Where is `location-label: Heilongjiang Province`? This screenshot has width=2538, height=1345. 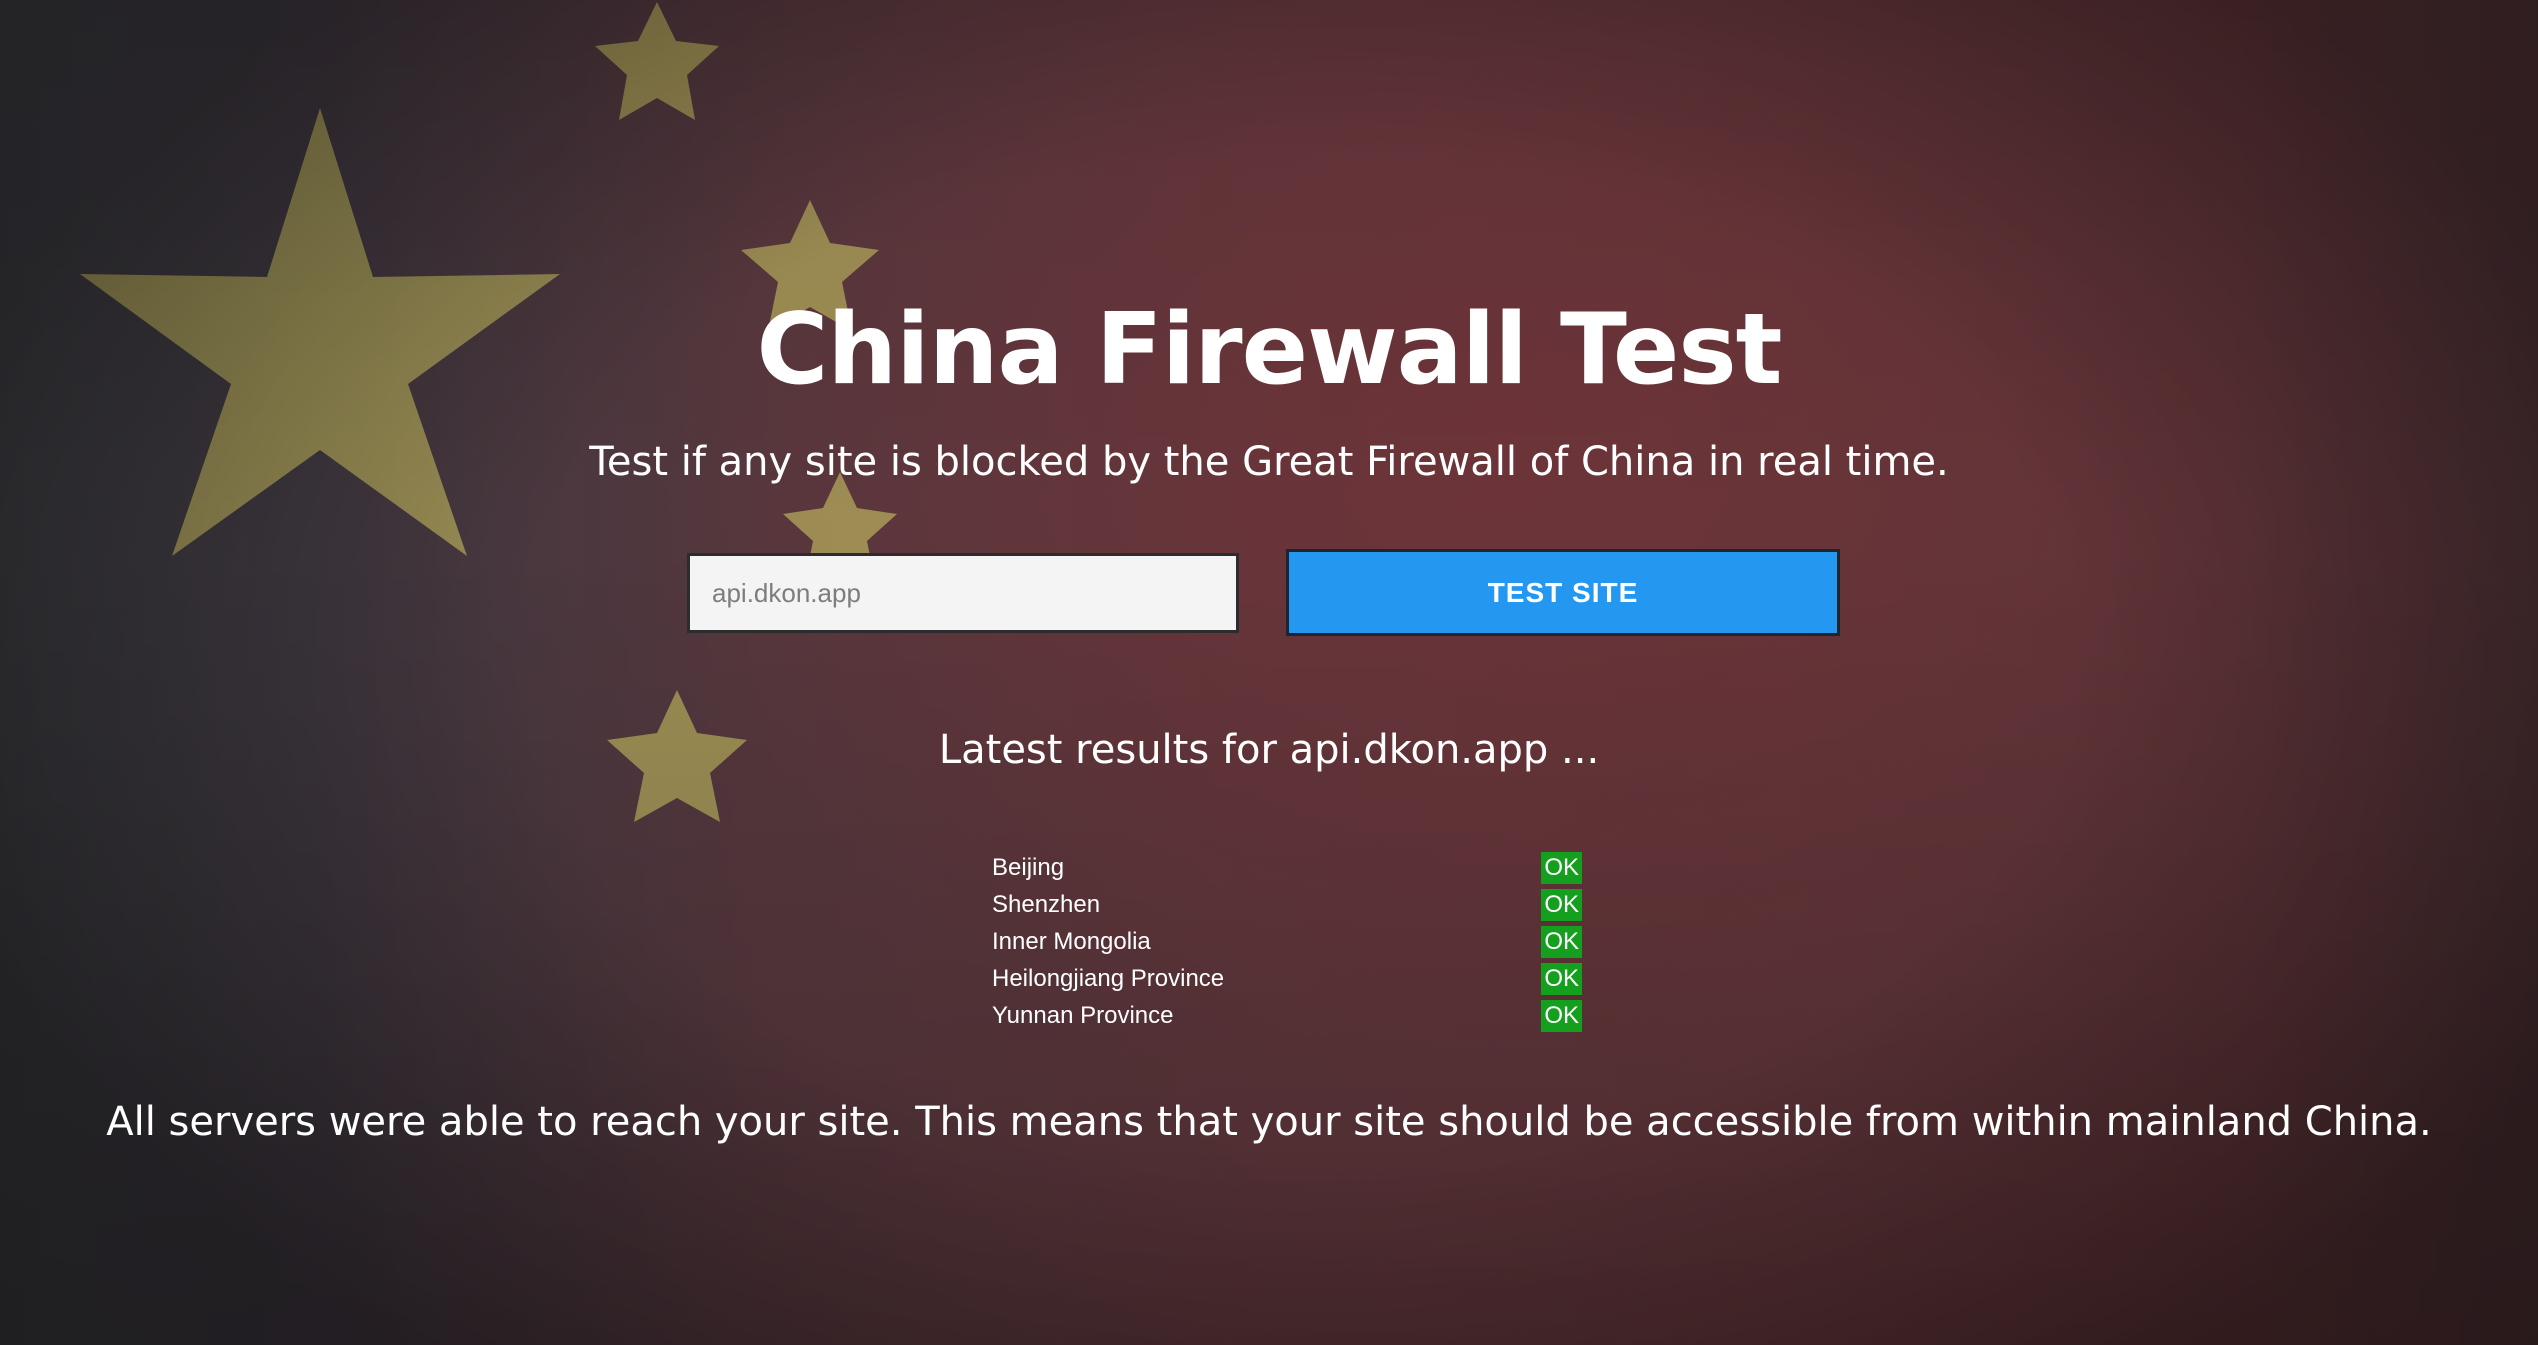
location-label: Heilongjiang Province is located at coordinates (1108, 978).